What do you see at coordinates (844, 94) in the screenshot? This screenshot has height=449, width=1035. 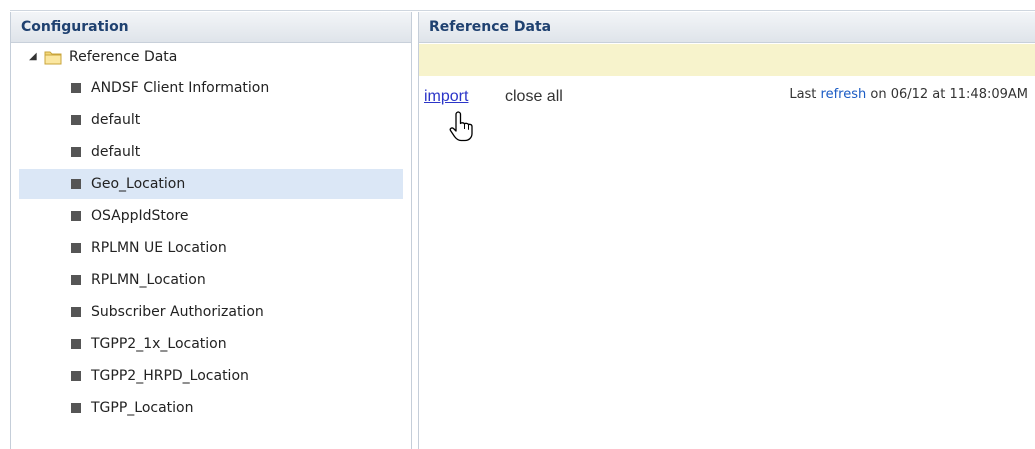 I see `refresh-link: refresh` at bounding box center [844, 94].